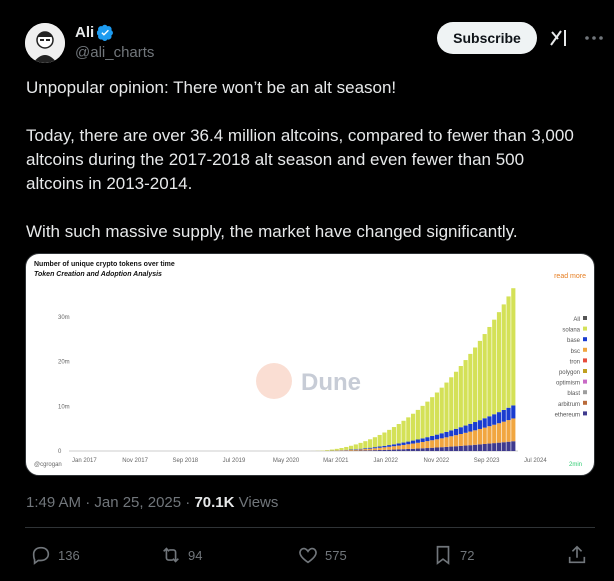 This screenshot has height=581, width=614. Describe the element at coordinates (310, 527) in the screenshot. I see `divider` at that location.